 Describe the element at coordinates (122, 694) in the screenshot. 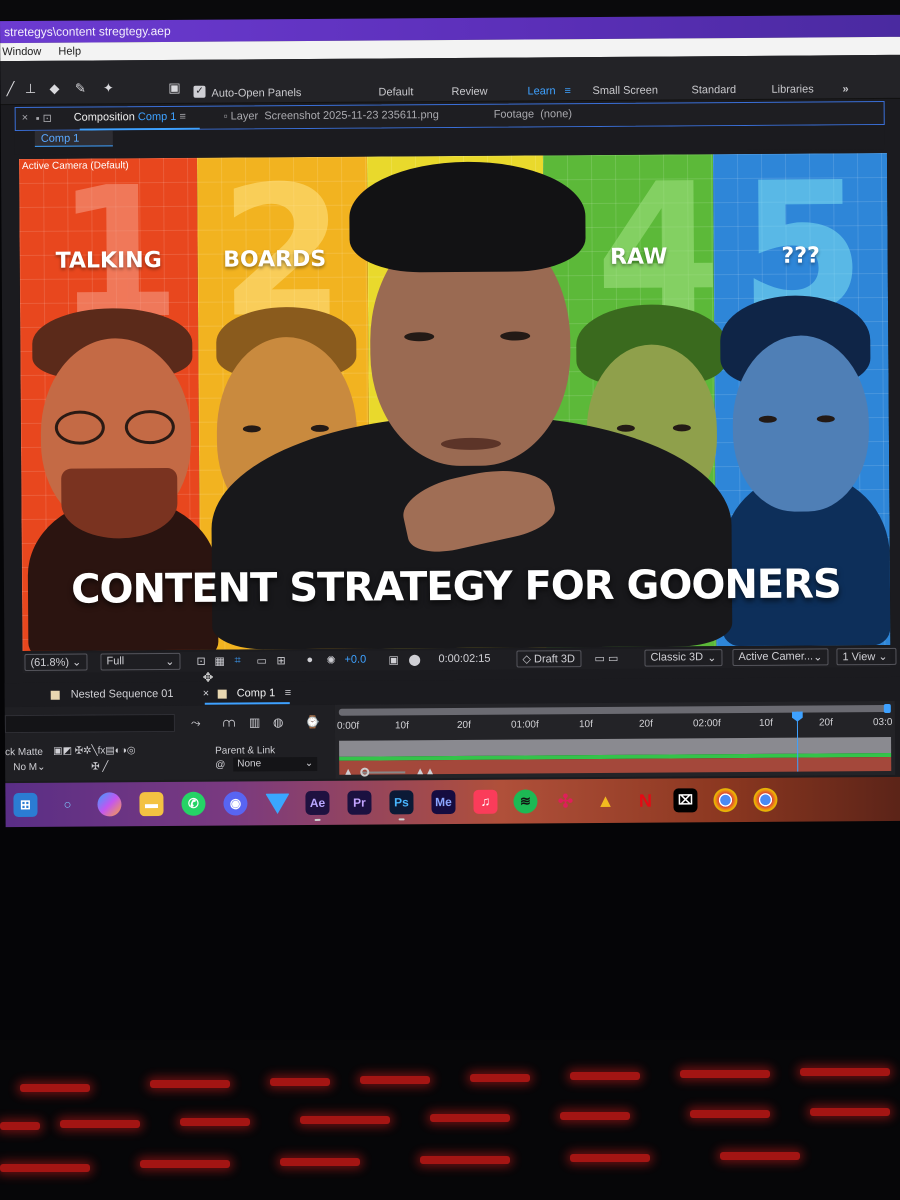

I see `tab-nested-sequence: Nested Sequence 01` at that location.